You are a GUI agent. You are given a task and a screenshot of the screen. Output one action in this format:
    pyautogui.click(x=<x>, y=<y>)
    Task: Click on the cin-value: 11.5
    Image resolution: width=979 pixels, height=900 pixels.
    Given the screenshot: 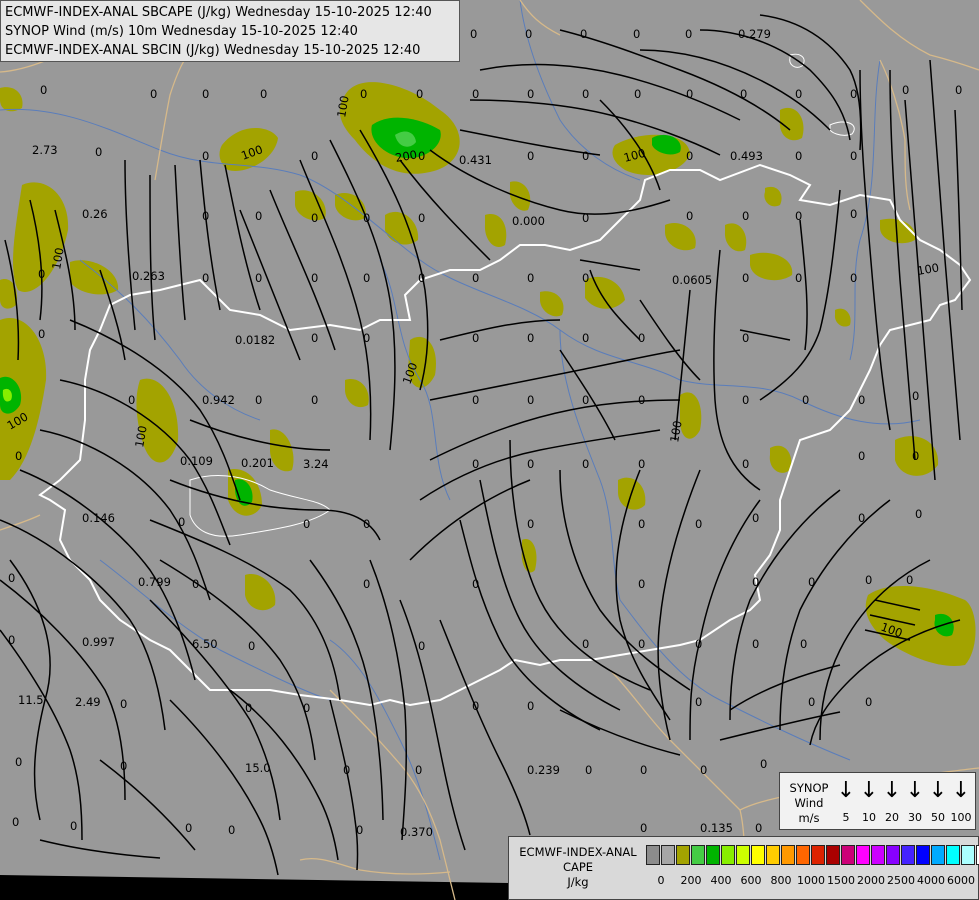 What is the action you would take?
    pyautogui.click(x=31, y=700)
    